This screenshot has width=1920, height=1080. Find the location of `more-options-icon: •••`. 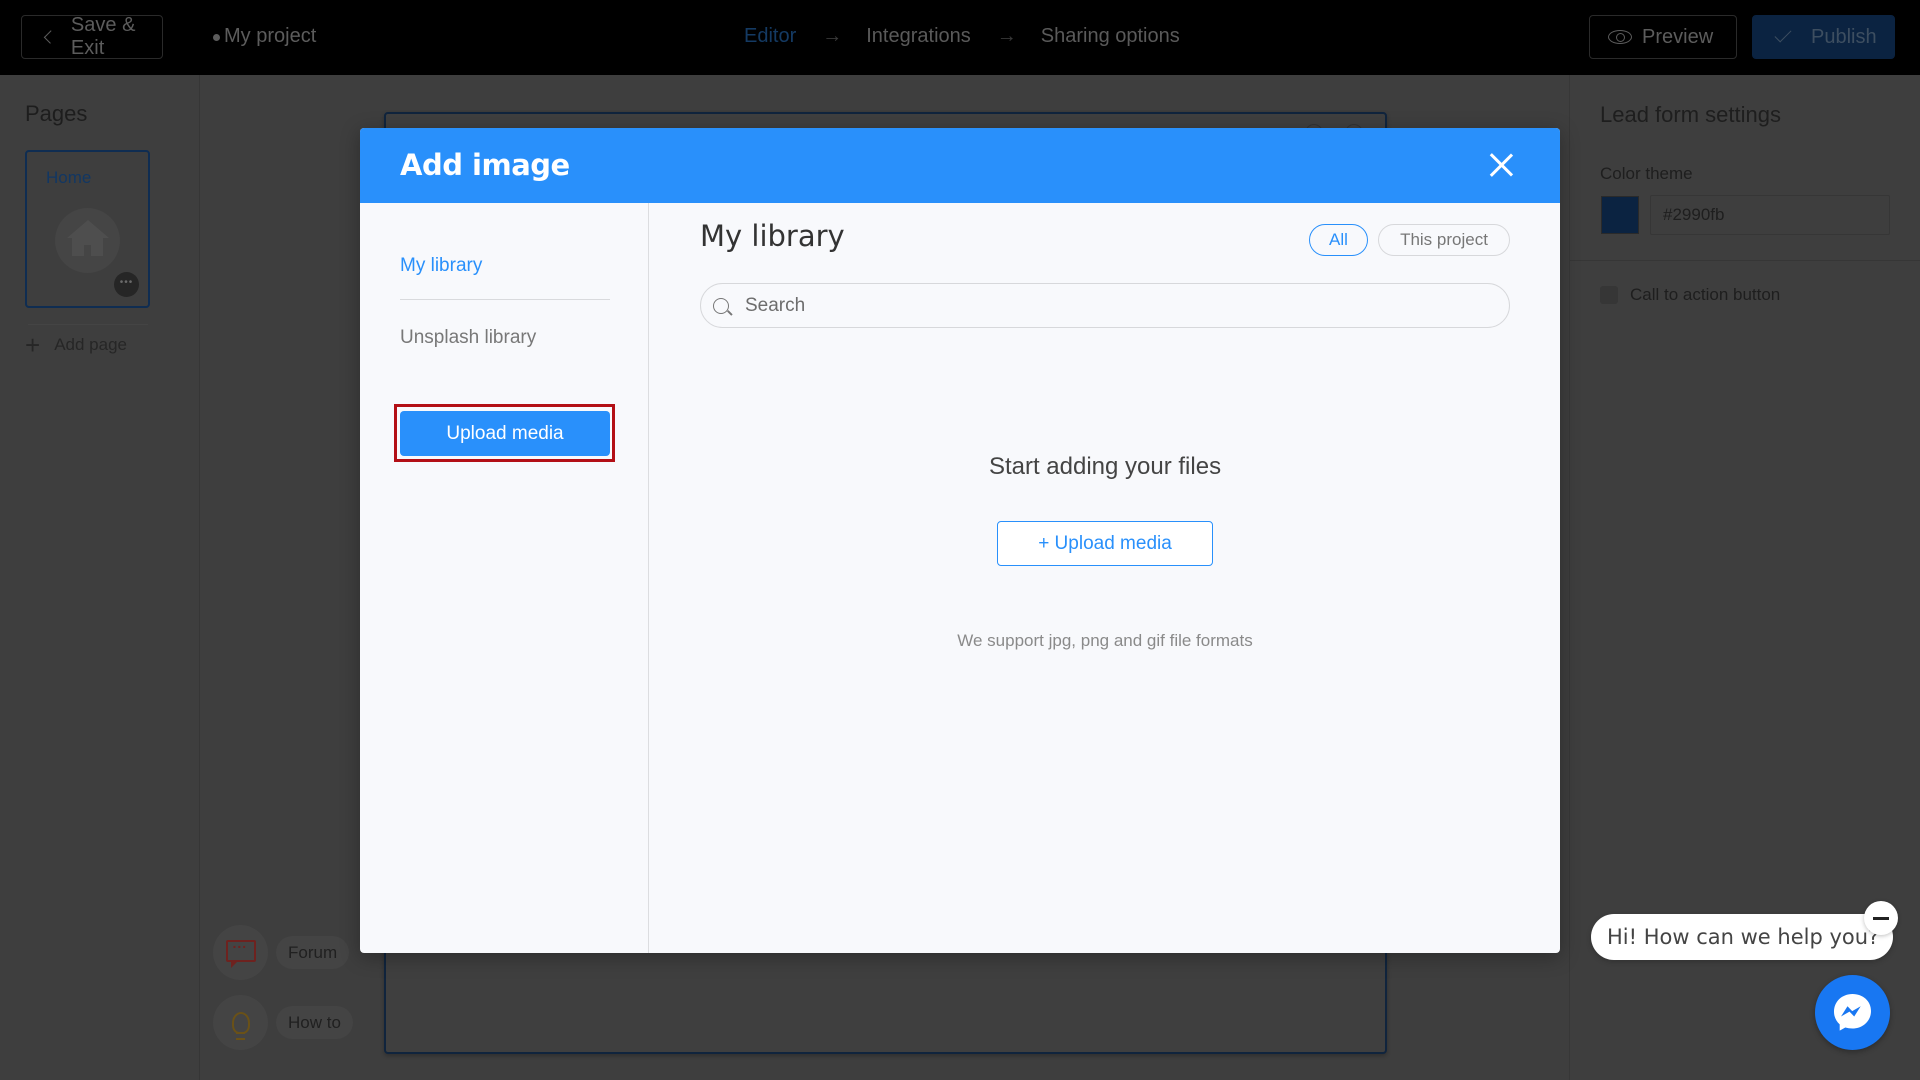

more-options-icon: ••• is located at coordinates (126, 284).